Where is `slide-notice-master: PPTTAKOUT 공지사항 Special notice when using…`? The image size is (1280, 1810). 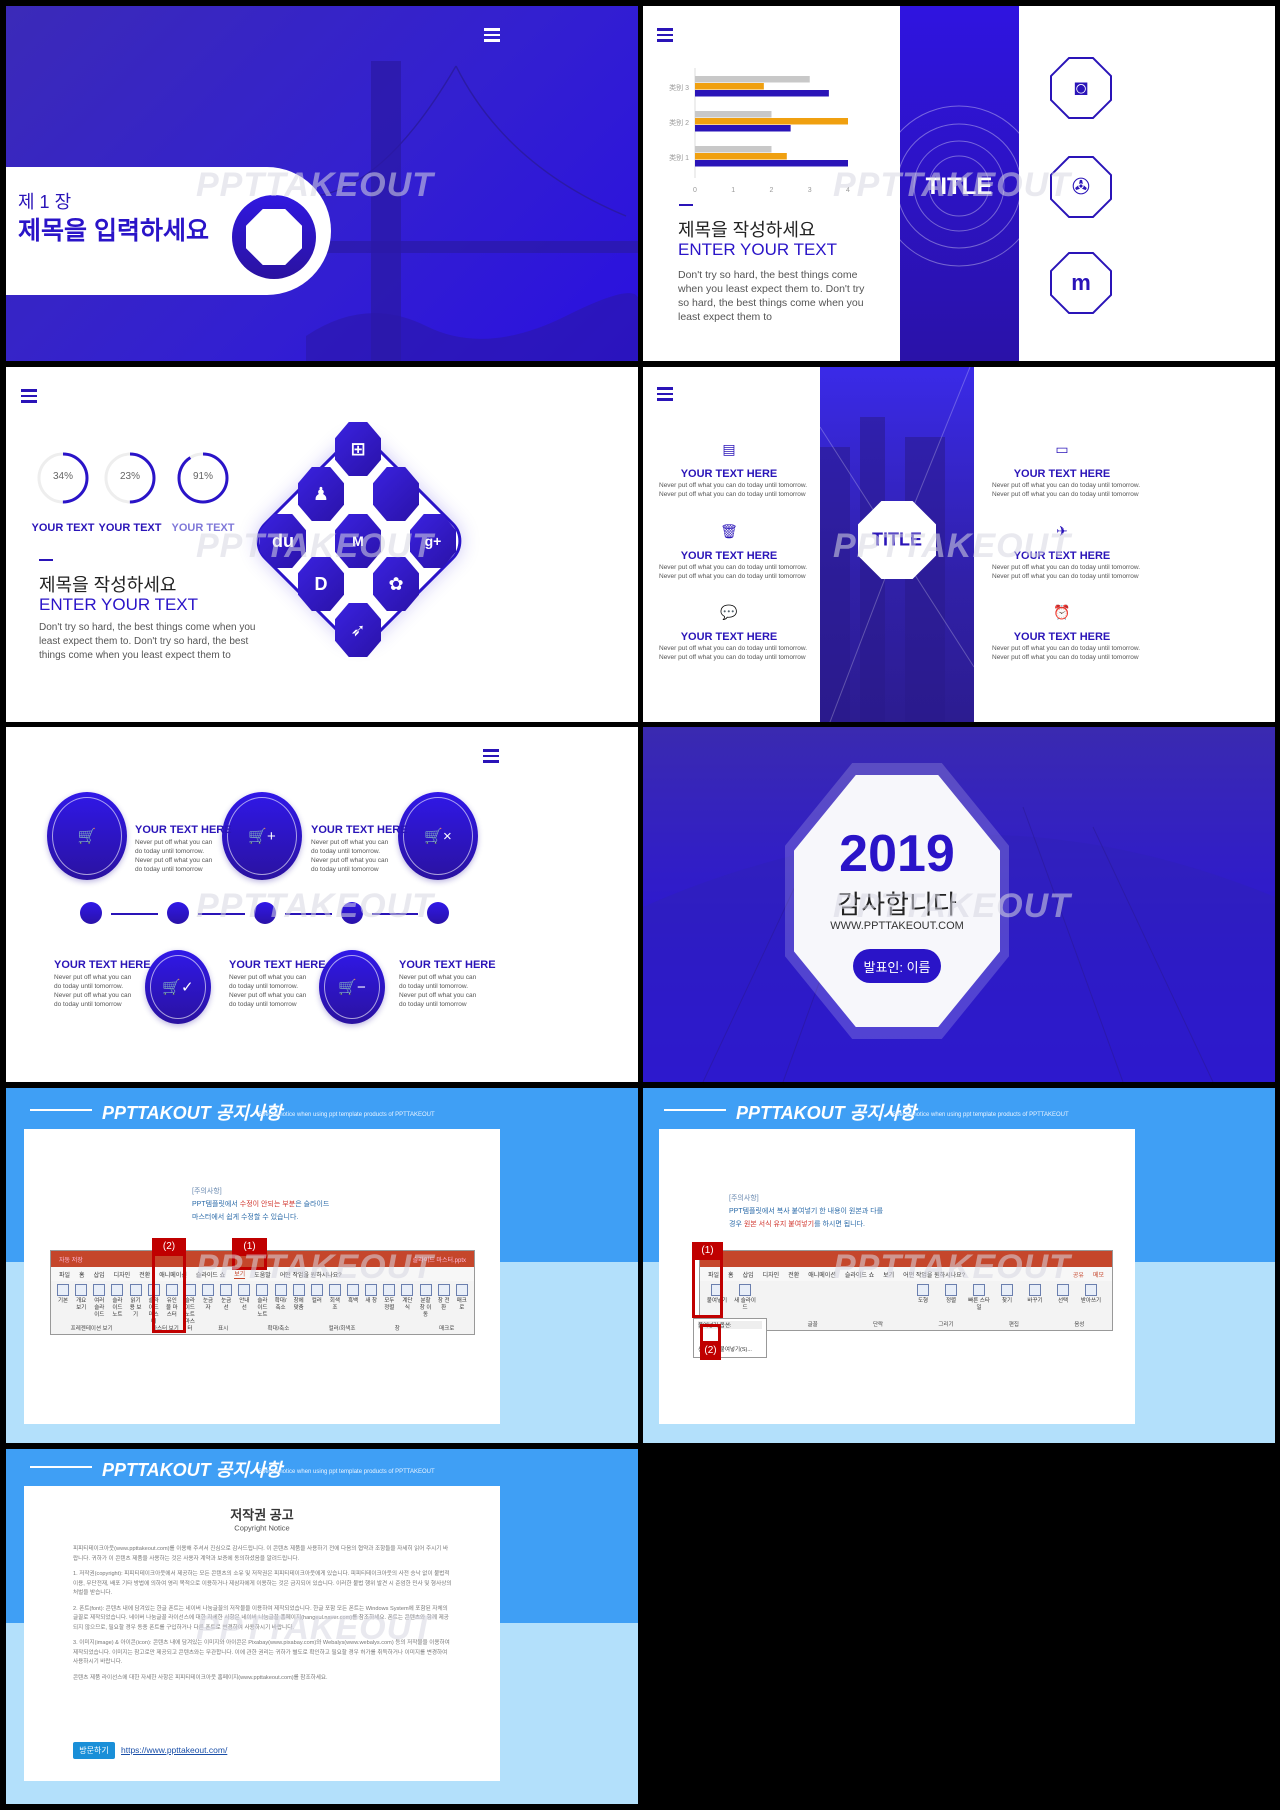 slide-notice-master: PPTTAKOUT 공지사항 Special notice when using… is located at coordinates (322, 1265).